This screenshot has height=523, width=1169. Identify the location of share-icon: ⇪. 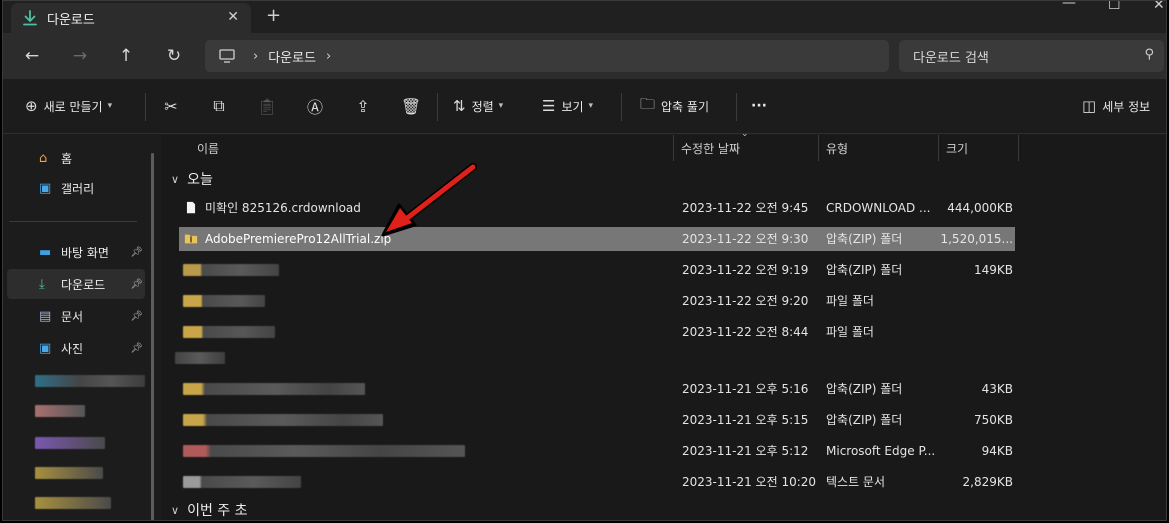
(363, 106).